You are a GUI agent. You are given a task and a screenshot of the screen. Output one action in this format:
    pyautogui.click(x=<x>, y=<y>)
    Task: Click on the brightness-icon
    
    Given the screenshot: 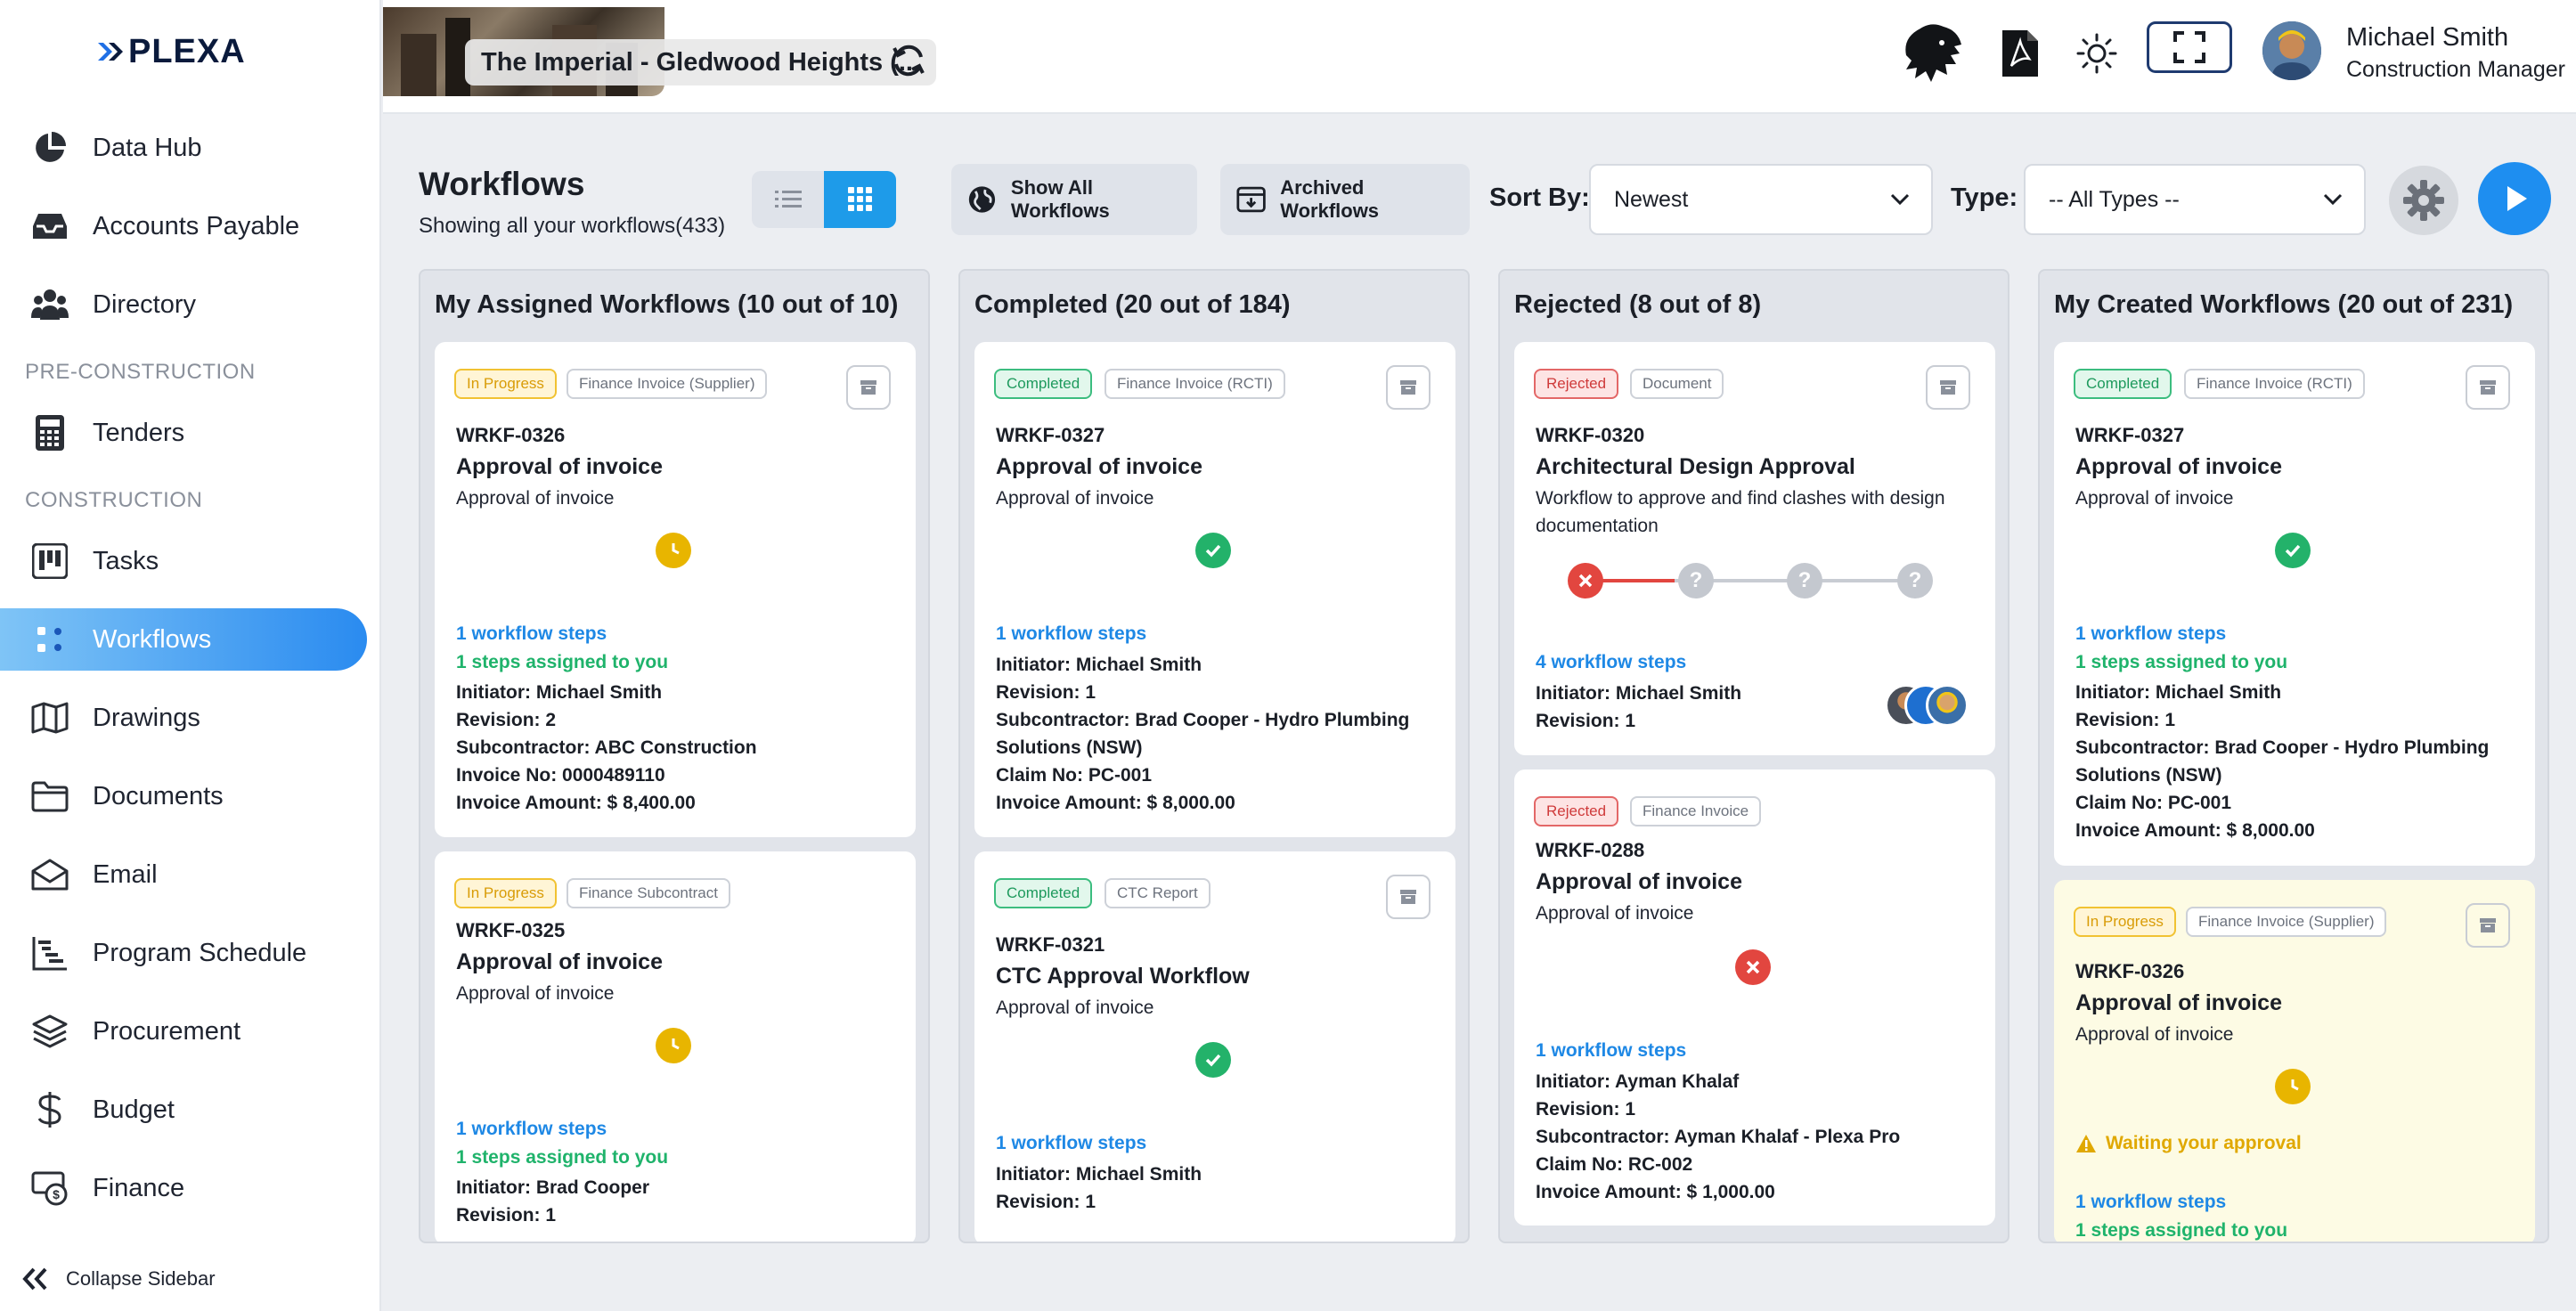 What is the action you would take?
    pyautogui.click(x=2096, y=53)
    